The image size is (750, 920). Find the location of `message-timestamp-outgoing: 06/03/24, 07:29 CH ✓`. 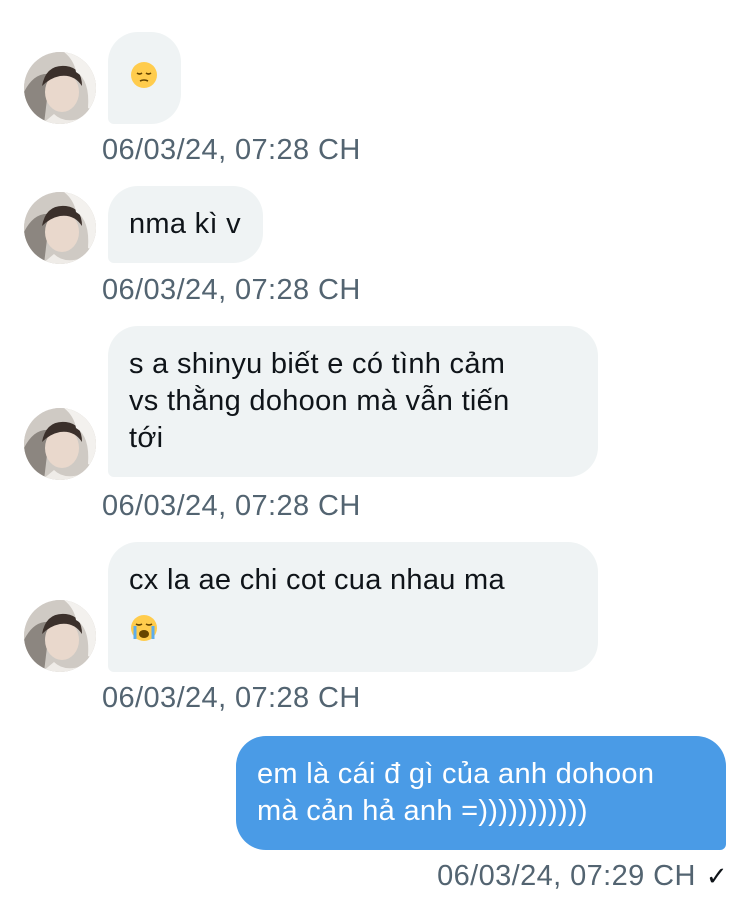

message-timestamp-outgoing: 06/03/24, 07:29 CH ✓ is located at coordinates (582, 876).